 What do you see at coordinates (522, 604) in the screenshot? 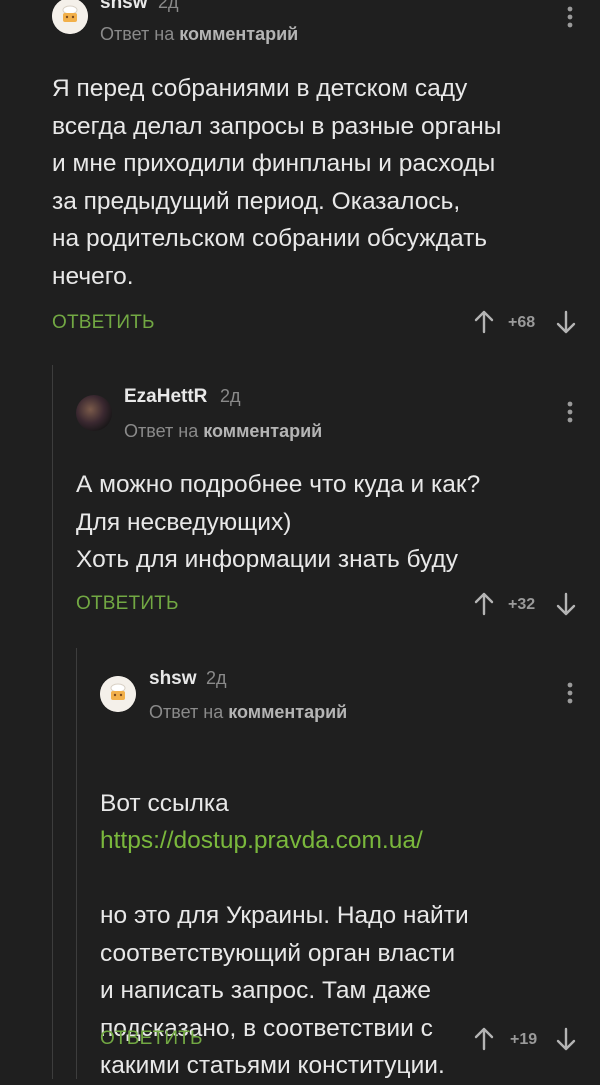
I see `rating: +32` at bounding box center [522, 604].